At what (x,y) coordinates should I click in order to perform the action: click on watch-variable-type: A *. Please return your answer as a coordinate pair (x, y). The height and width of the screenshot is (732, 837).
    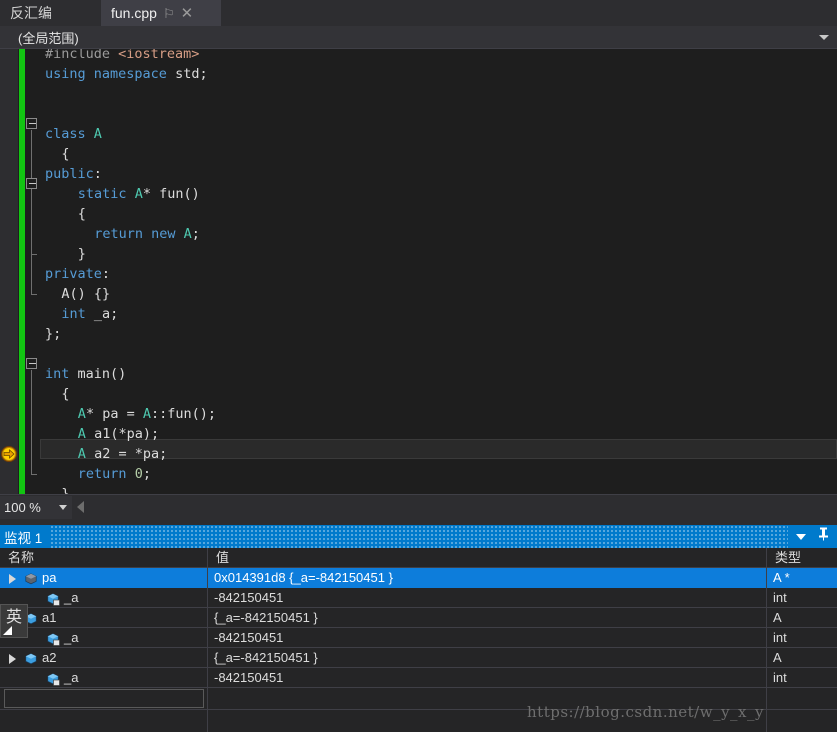
    Looking at the image, I should click on (802, 578).